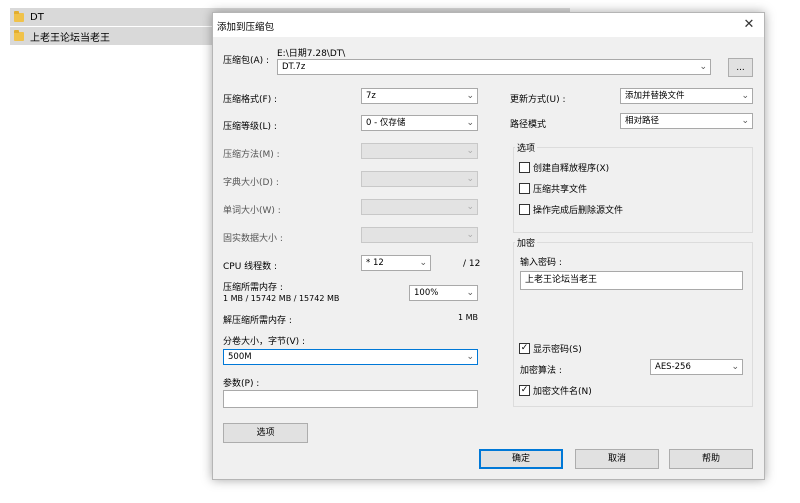 The image size is (800, 503). What do you see at coordinates (560, 190) in the screenshot?
I see `shared-files-checkbox-label: 压缩共享文件` at bounding box center [560, 190].